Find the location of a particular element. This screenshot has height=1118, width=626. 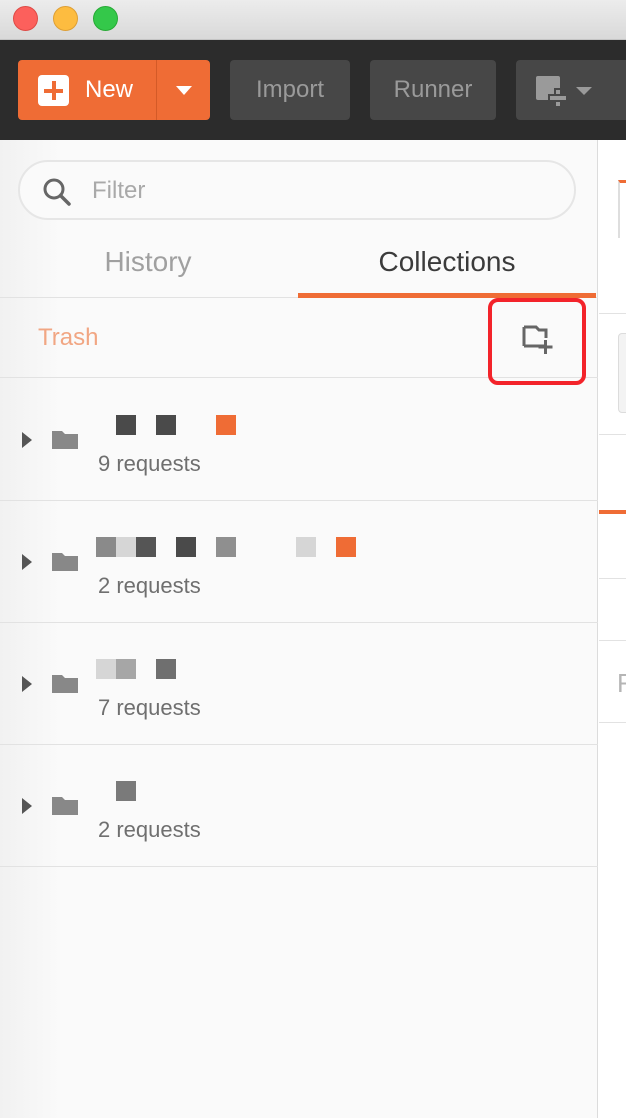

window-titlebar is located at coordinates (313, 20).